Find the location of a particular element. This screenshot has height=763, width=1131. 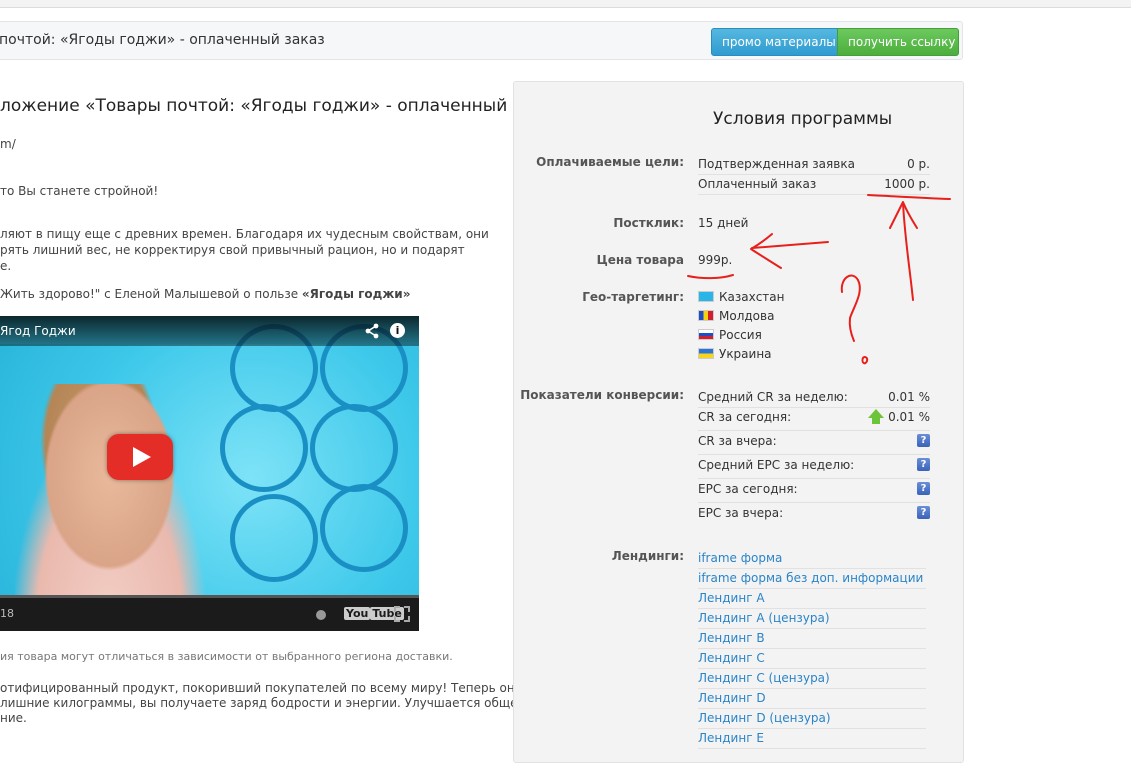

postclick-label: Постклик: is located at coordinates (648, 223).